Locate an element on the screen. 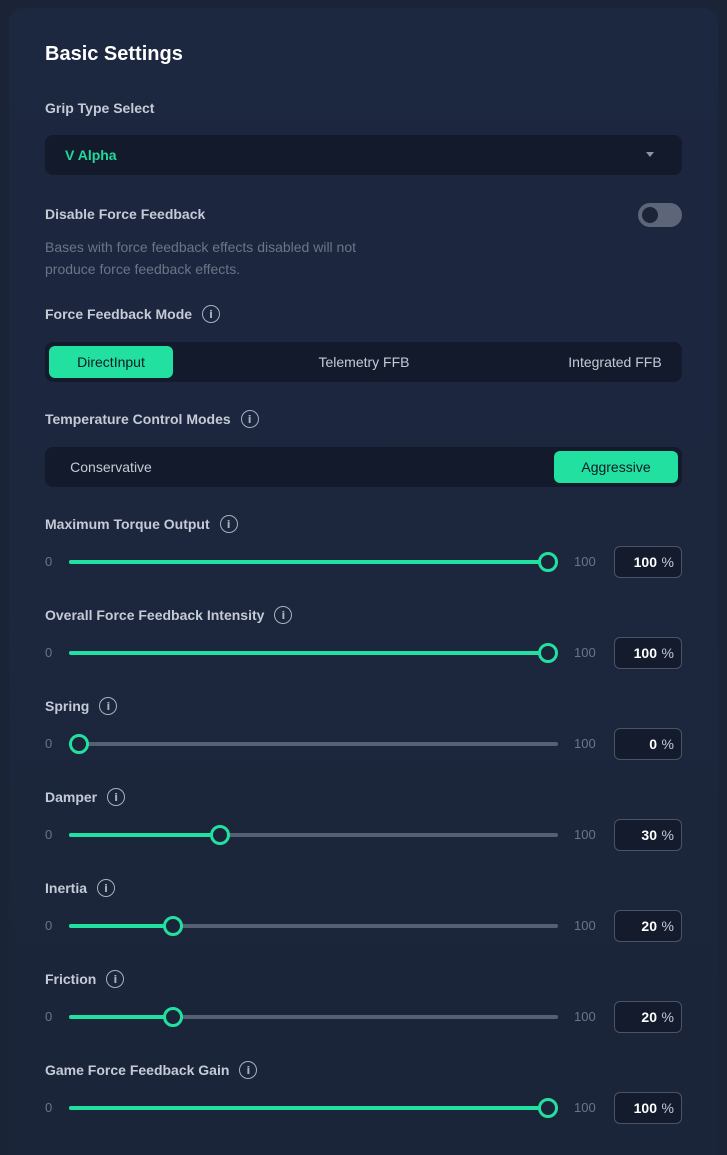 The image size is (727, 1155). spring-label: Spring i is located at coordinates (81, 706).